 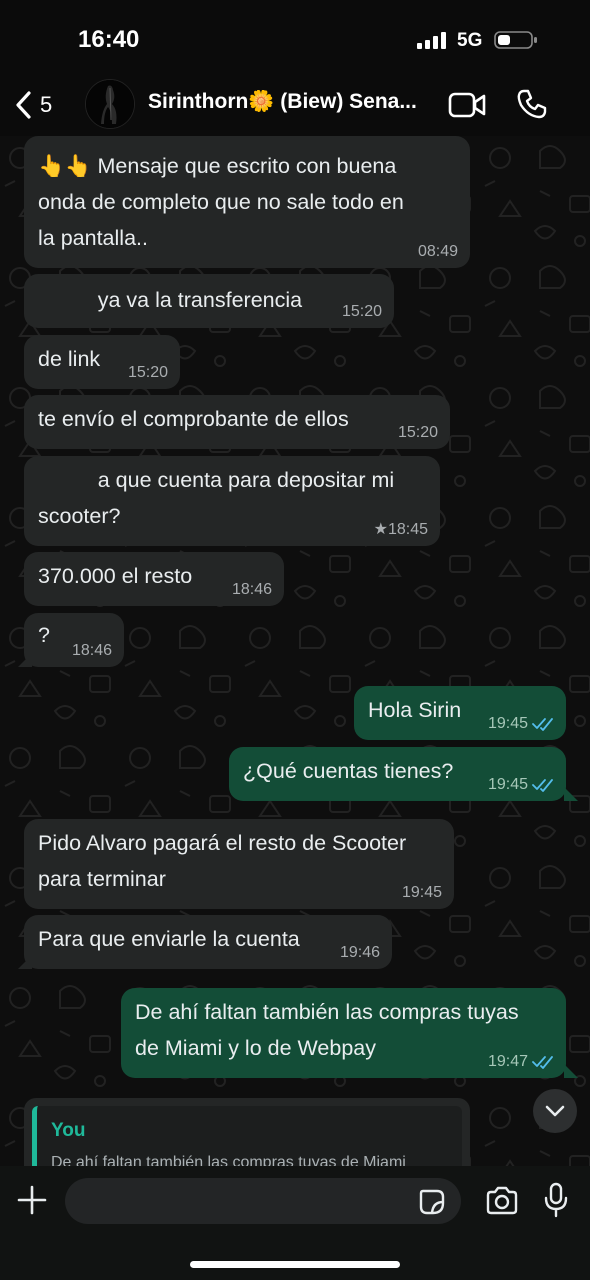 I want to click on message-outgoing: Hola Sirin 19:45, so click(x=460, y=713).